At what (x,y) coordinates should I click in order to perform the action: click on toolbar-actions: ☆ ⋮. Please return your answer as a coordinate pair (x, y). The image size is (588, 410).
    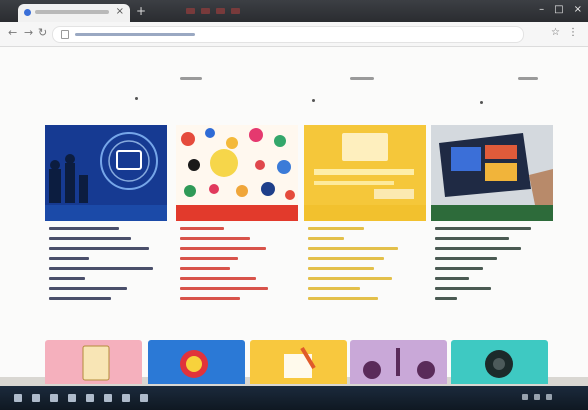
    Looking at the image, I should click on (564, 32).